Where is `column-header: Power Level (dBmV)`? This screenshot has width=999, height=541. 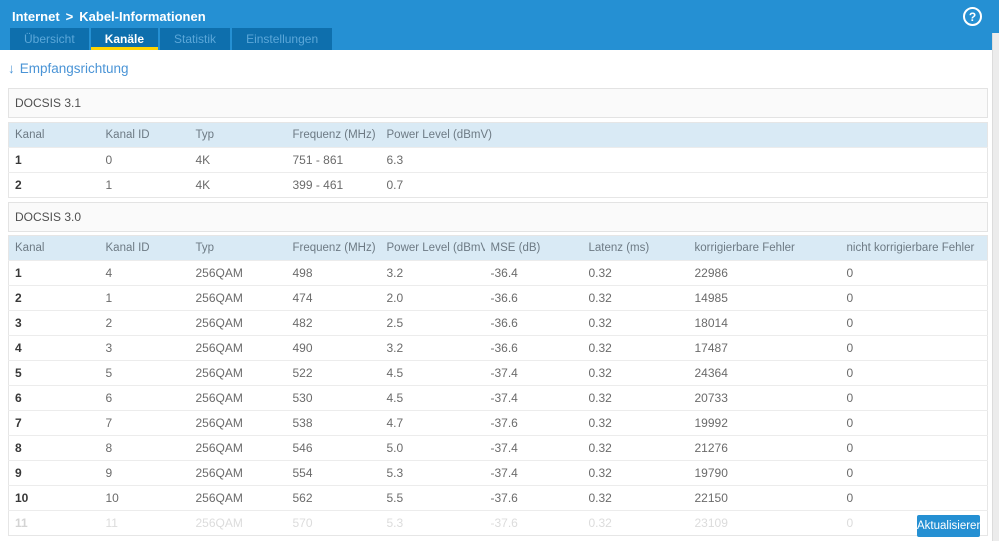
column-header: Power Level (dBmV) is located at coordinates (684, 135).